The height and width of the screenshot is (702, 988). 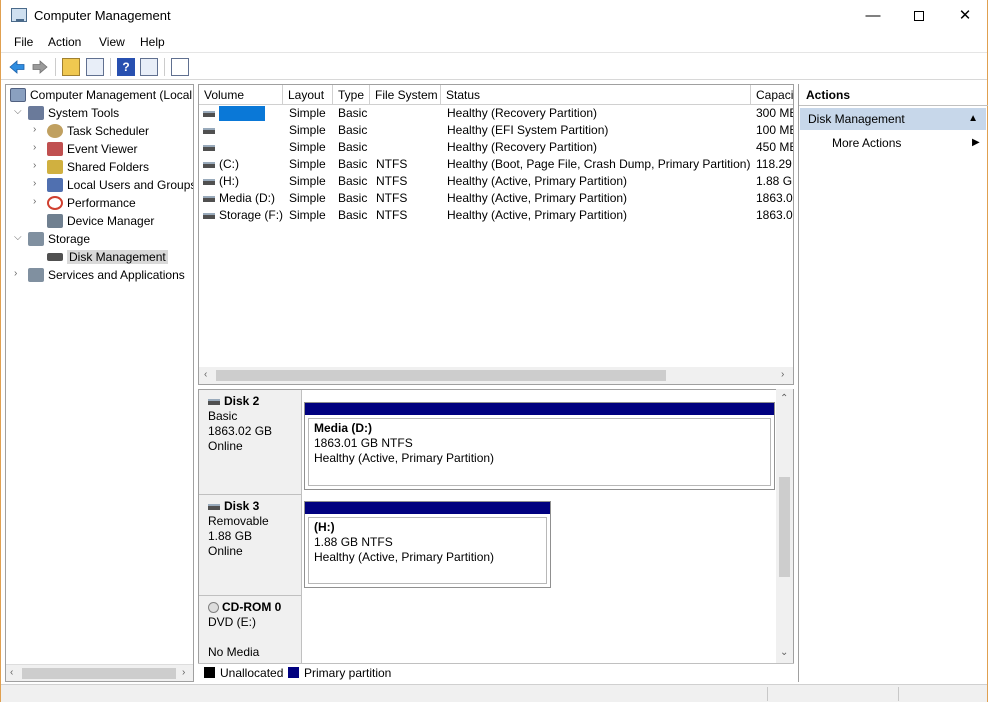 I want to click on capacity-cell: 1863.01, so click(x=774, y=198).